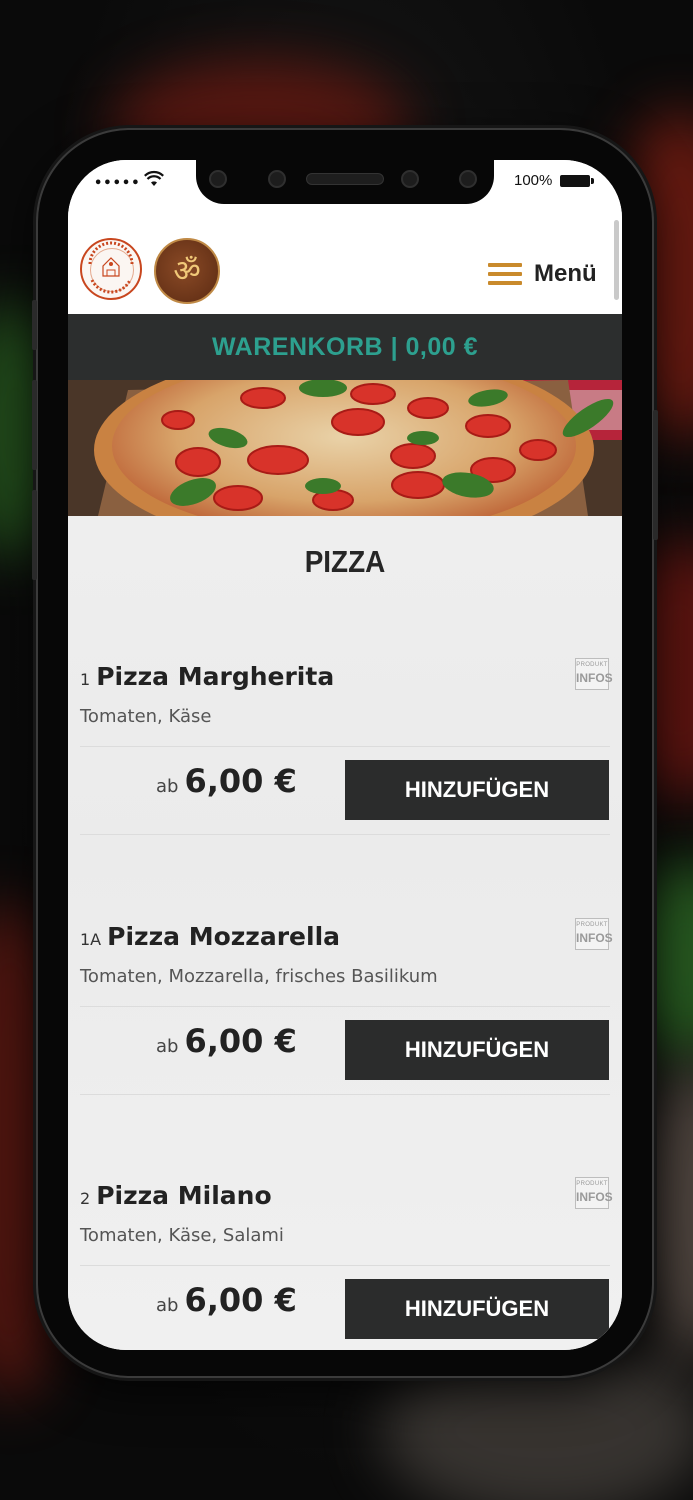 The image size is (693, 1500). What do you see at coordinates (85, 1198) in the screenshot?
I see `item-number: 2` at bounding box center [85, 1198].